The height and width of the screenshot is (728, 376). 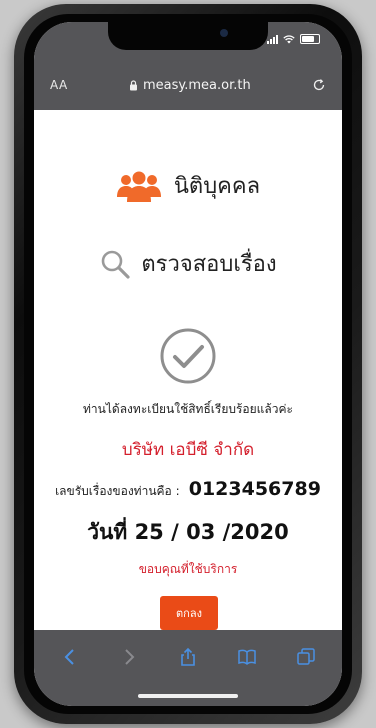 I want to click on notch, so click(x=188, y=36).